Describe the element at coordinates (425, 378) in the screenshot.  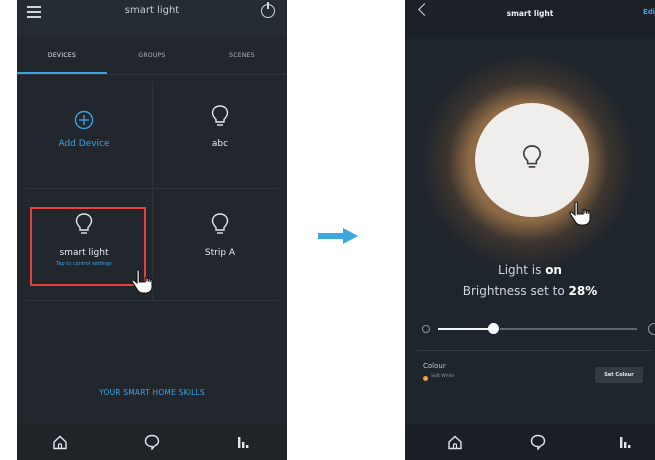
I see `colour-swatch` at that location.